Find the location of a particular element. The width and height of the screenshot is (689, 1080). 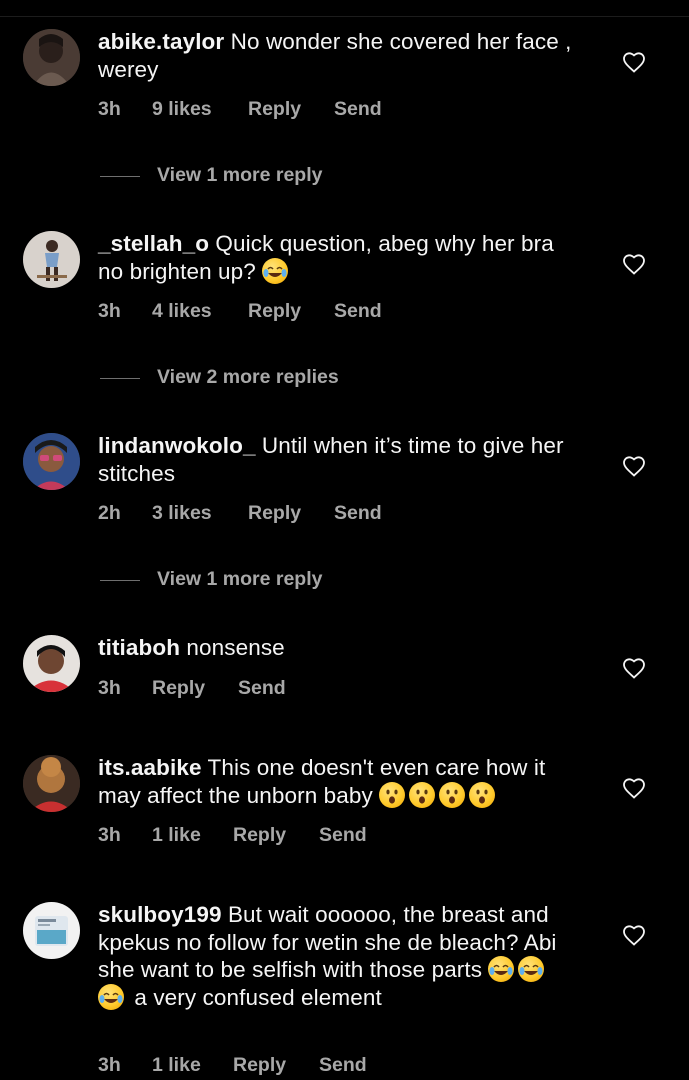

comment-body-continued: a very confused element is located at coordinates (258, 997).